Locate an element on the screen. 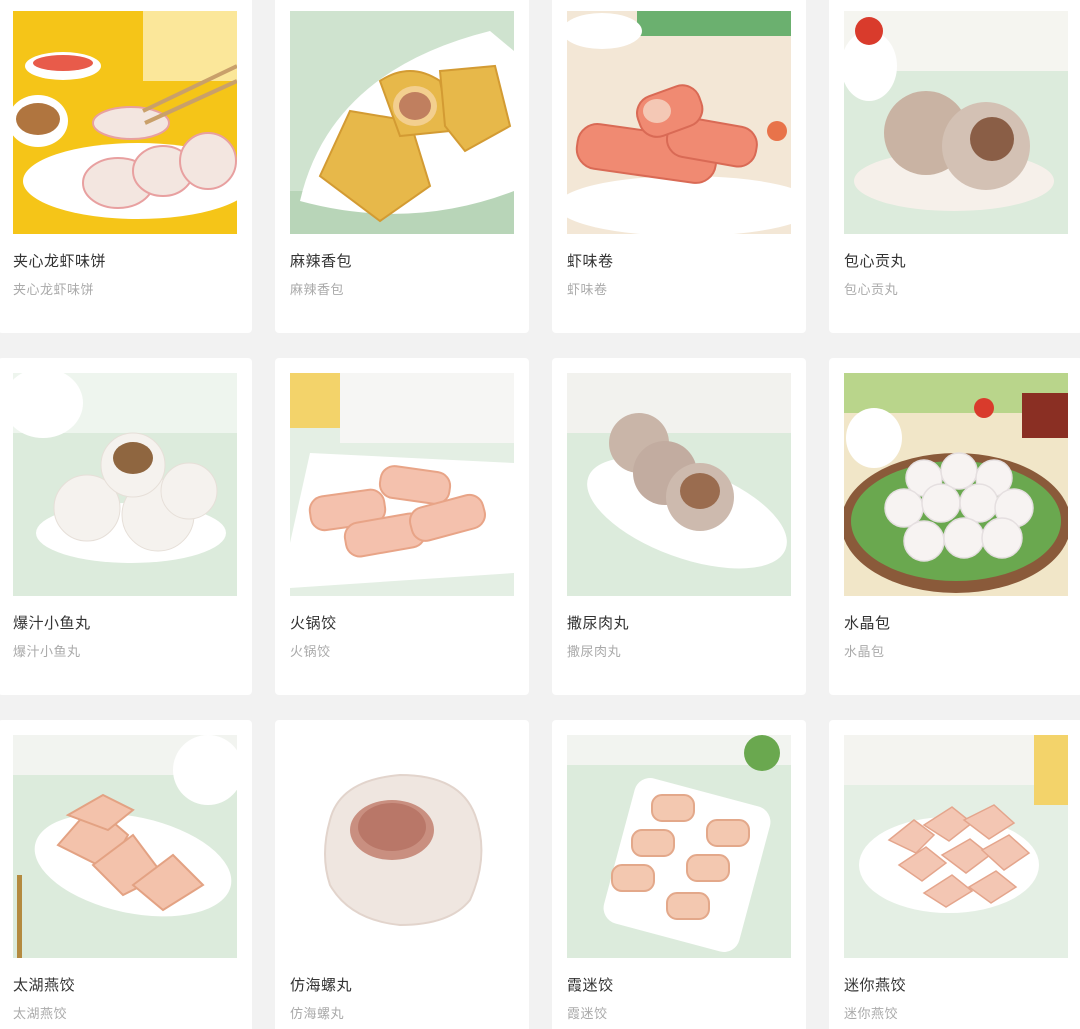  product-card: 仿海螺丸 仿海螺丸 is located at coordinates (402, 874).